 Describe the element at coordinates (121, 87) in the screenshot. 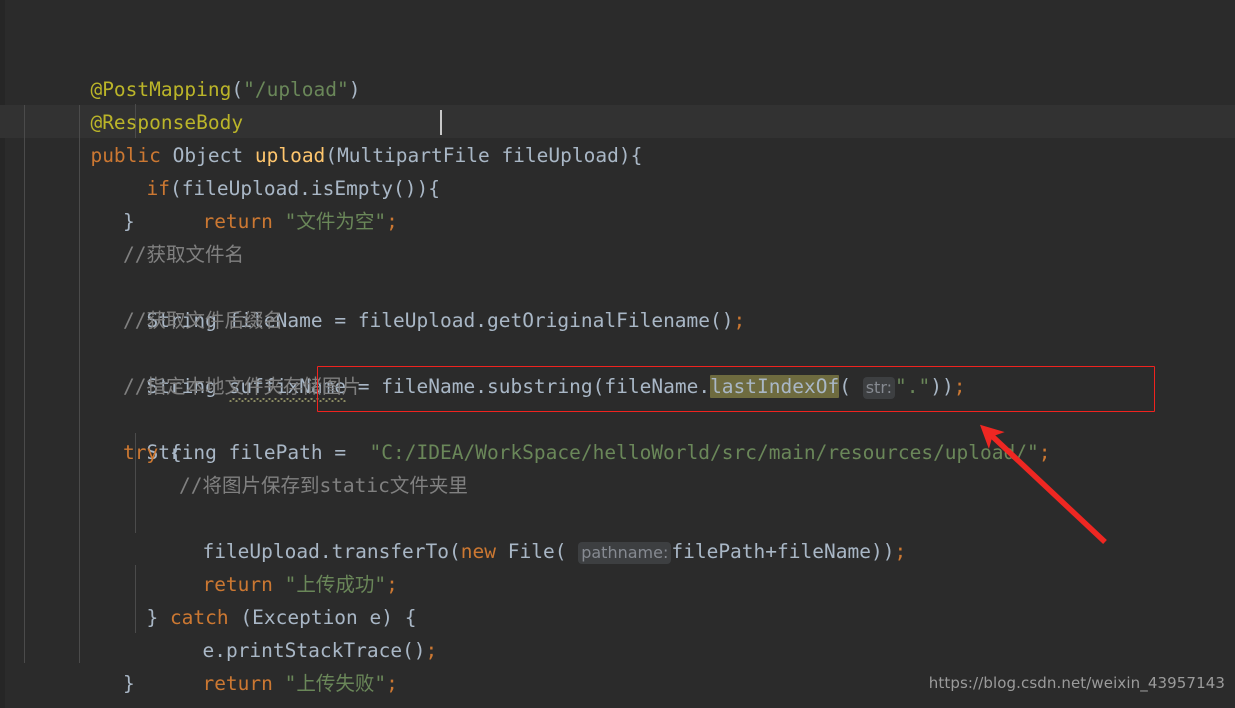

I see `code-line: @ResponseBody` at that location.